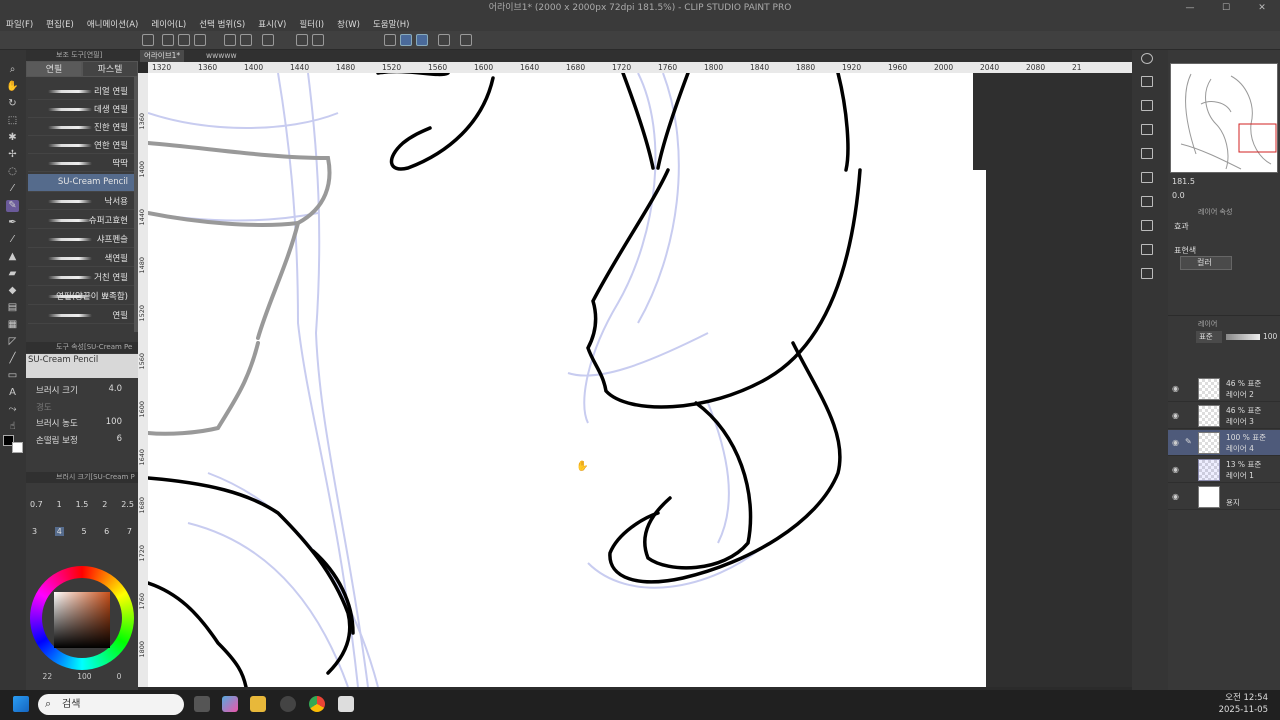  I want to click on doc-tab: wwwww, so click(221, 56).